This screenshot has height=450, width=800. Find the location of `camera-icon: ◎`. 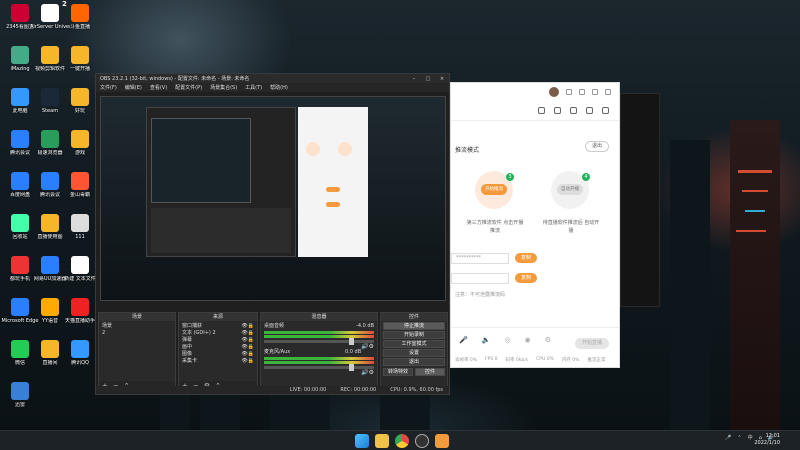

camera-icon: ◎ is located at coordinates (507, 340).